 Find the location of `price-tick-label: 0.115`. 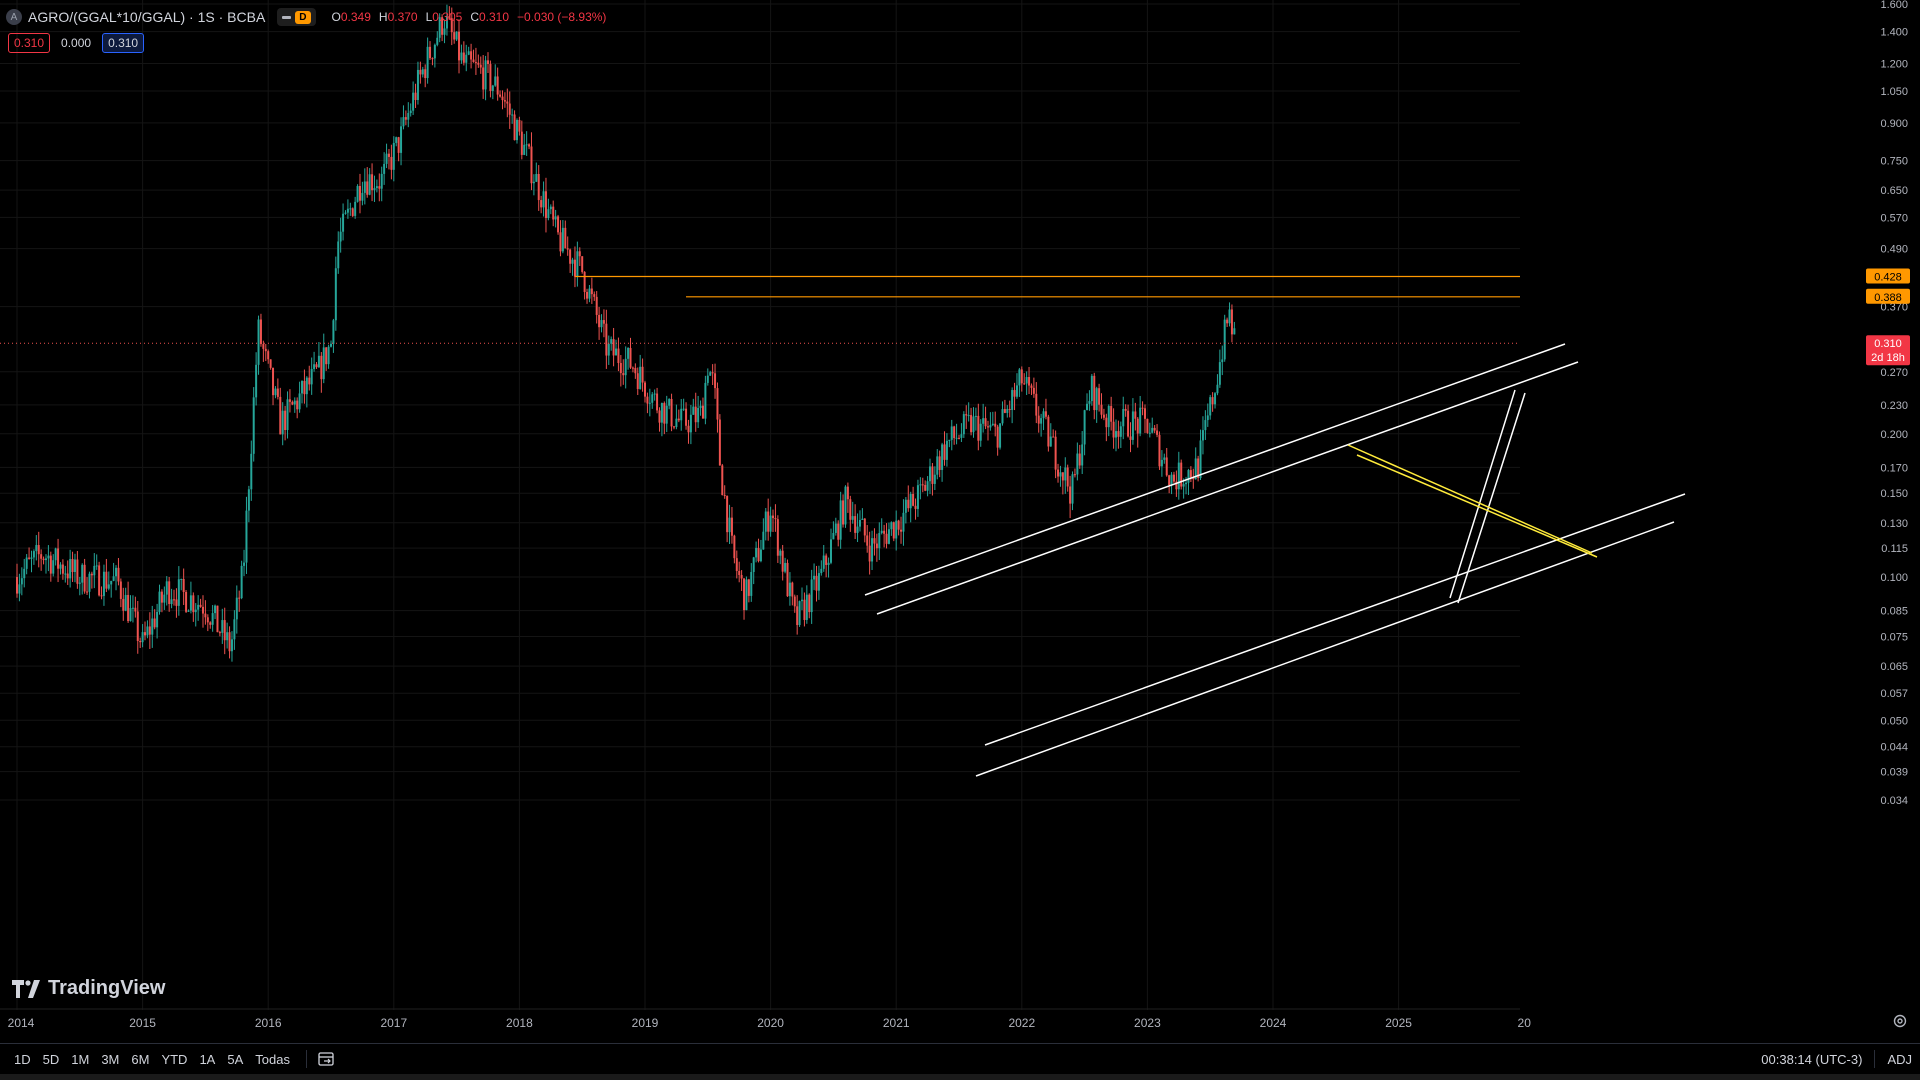

price-tick-label: 0.115 is located at coordinates (1894, 549).